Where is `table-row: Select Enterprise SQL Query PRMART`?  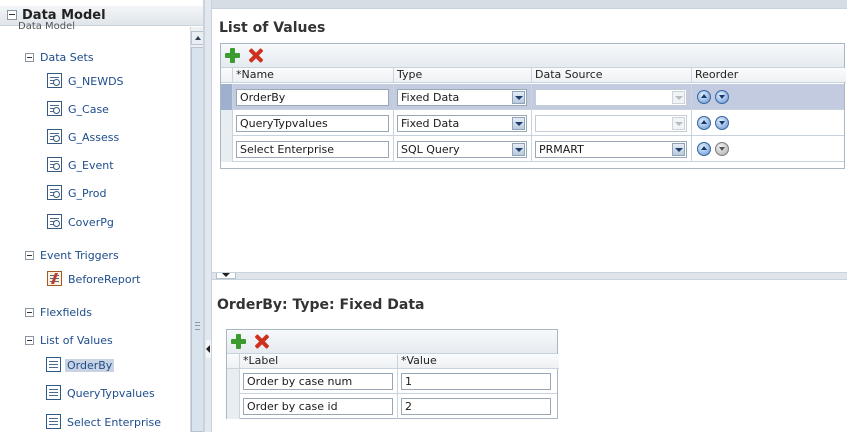
table-row: Select Enterprise SQL Query PRMART is located at coordinates (532, 149).